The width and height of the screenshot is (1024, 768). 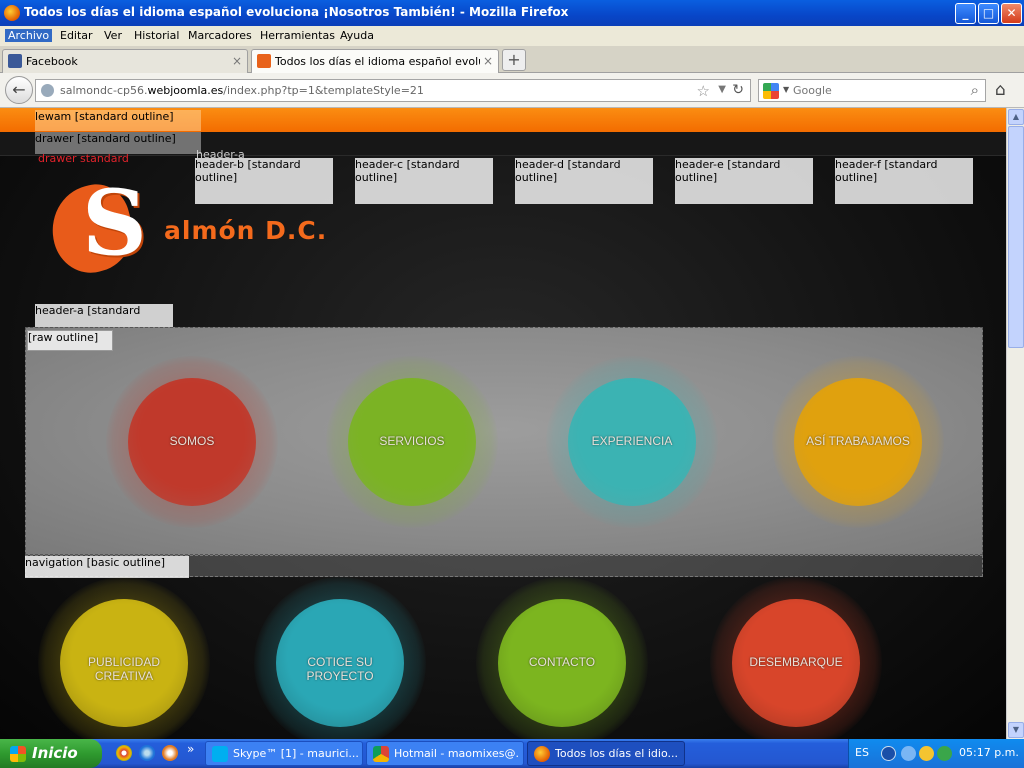 What do you see at coordinates (170, 753) in the screenshot?
I see `messenger-icon` at bounding box center [170, 753].